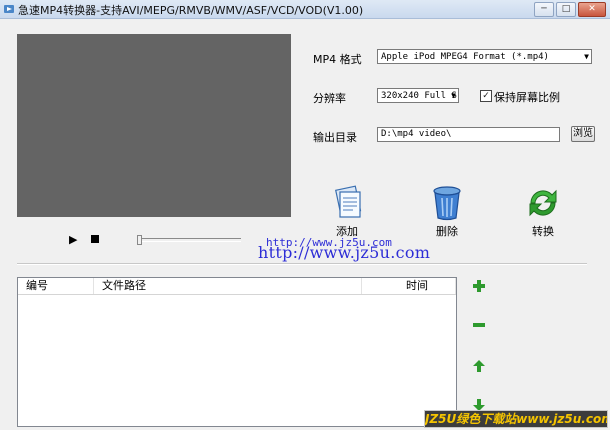  I want to click on convert-button: 转换, so click(543, 212).